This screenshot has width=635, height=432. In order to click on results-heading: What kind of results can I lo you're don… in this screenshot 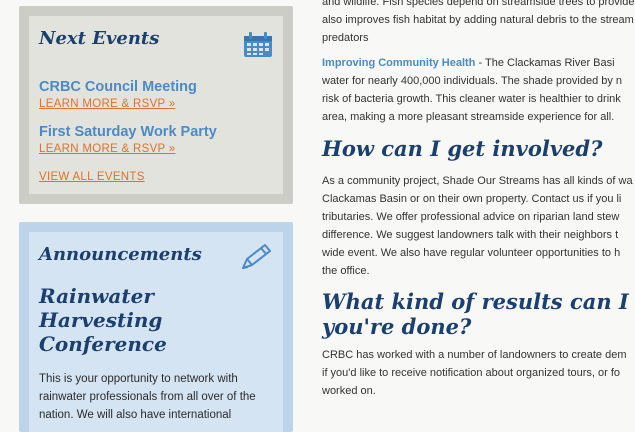, I will do `click(478, 314)`.